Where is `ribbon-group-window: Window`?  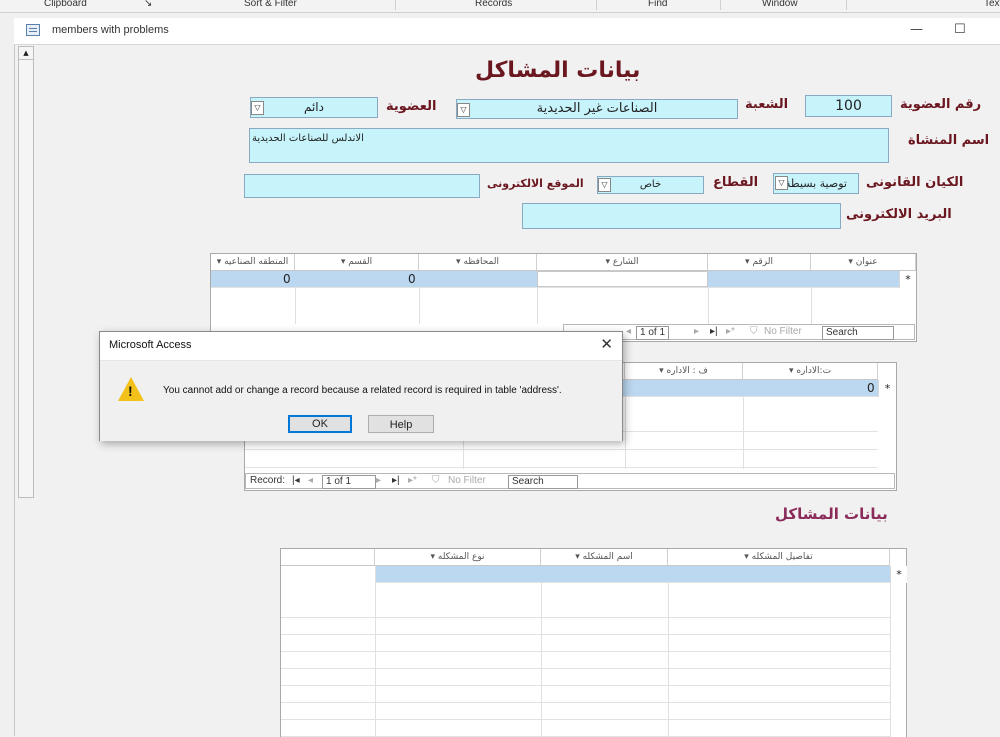
ribbon-group-window: Window is located at coordinates (780, 4).